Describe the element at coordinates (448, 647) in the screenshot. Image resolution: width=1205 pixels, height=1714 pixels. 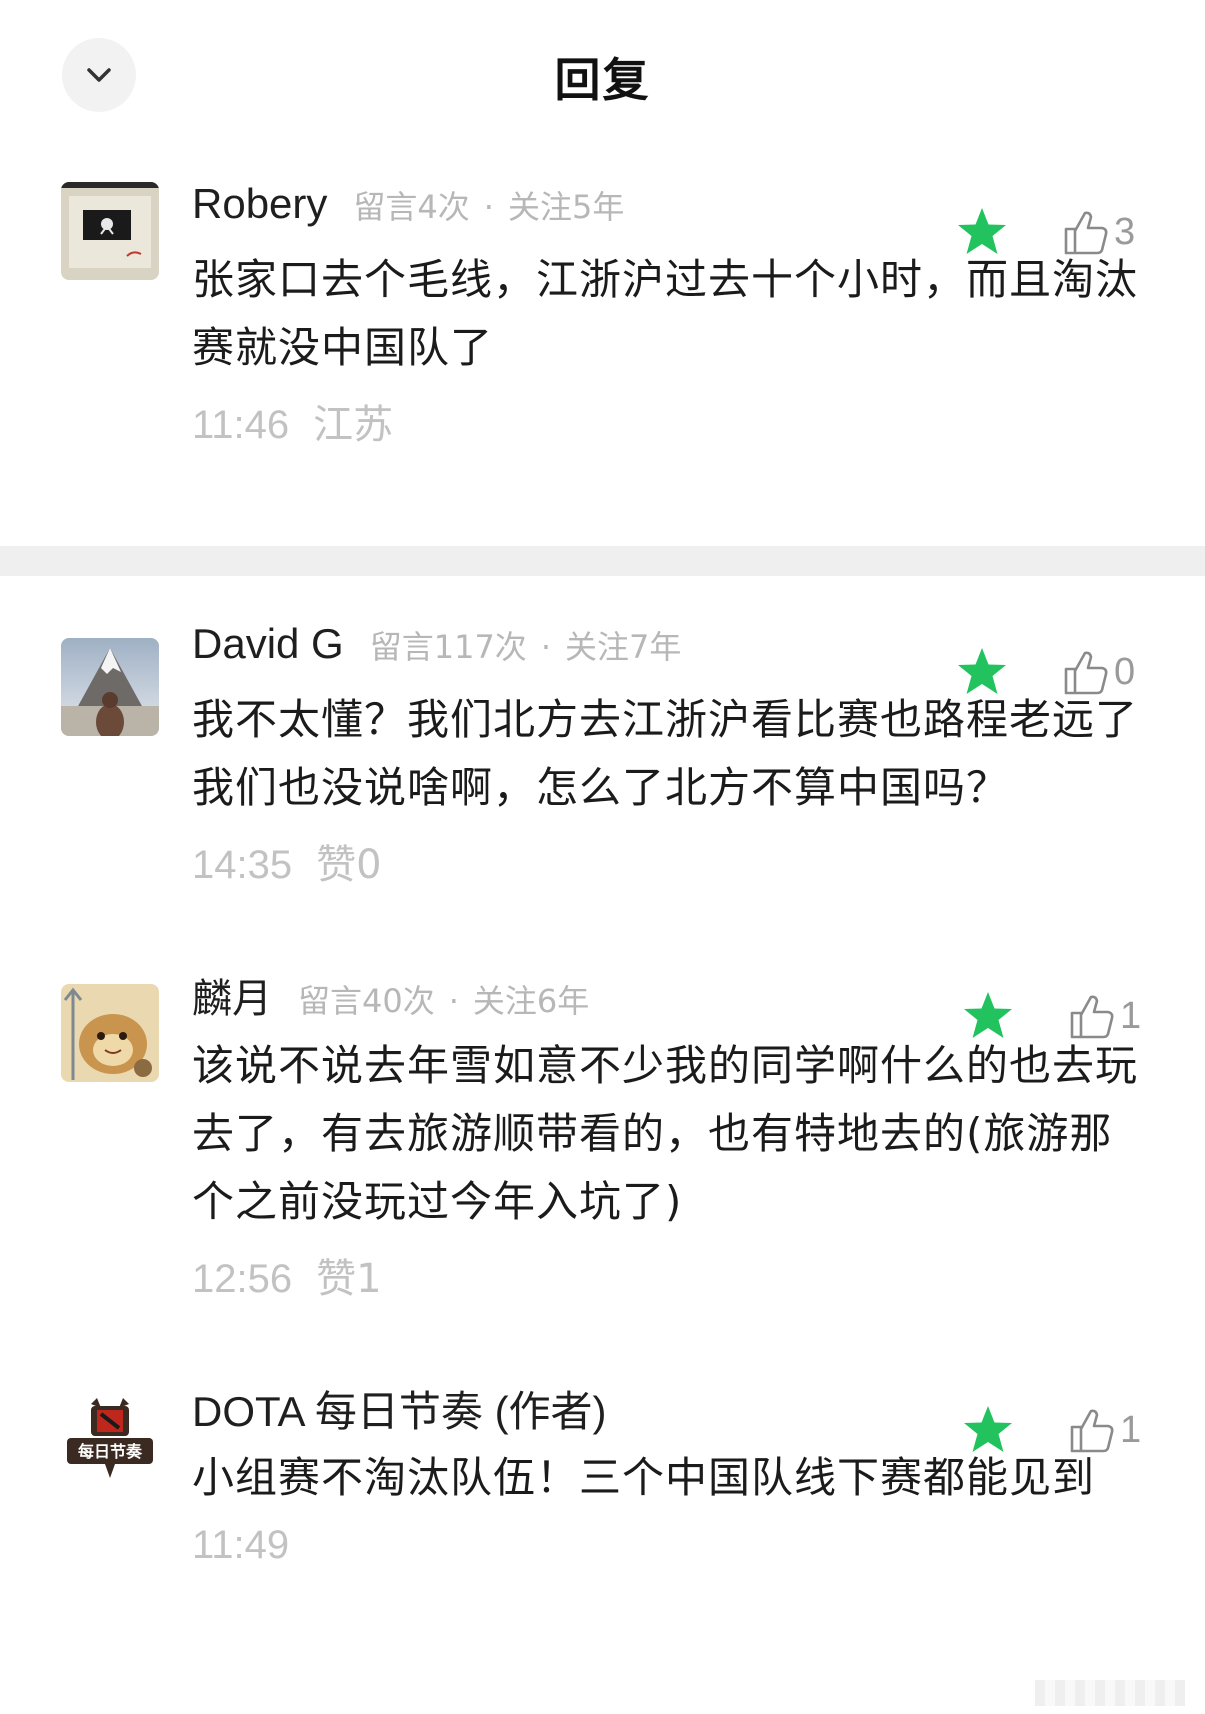
I see `message-count: 留言117次` at that location.